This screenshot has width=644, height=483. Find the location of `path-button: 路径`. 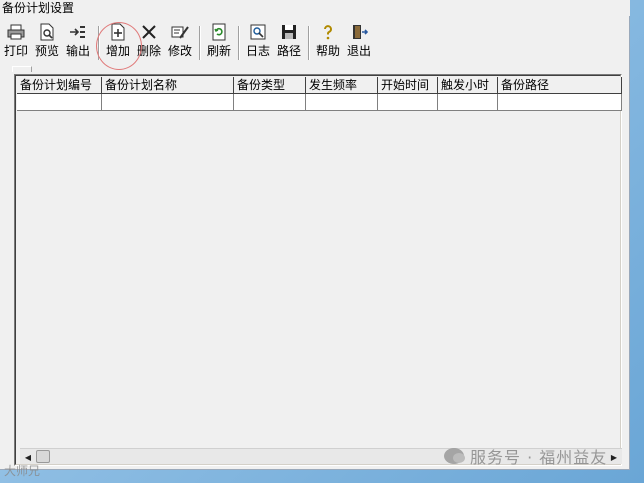

path-button: 路径 is located at coordinates (289, 43).